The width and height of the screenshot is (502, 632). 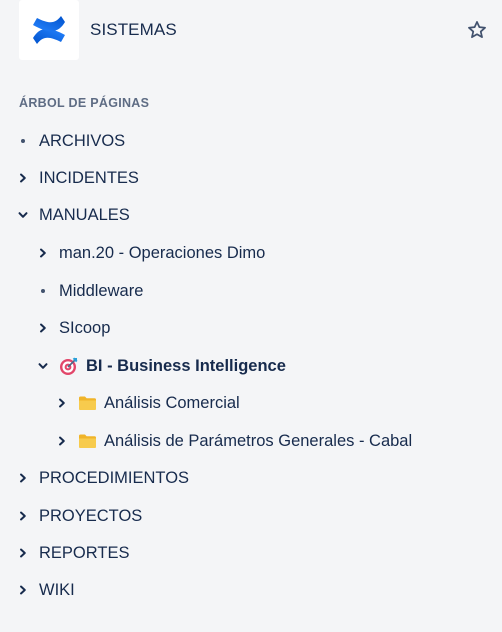 What do you see at coordinates (84, 328) in the screenshot?
I see `page-tree-item-label: SIcoop` at bounding box center [84, 328].